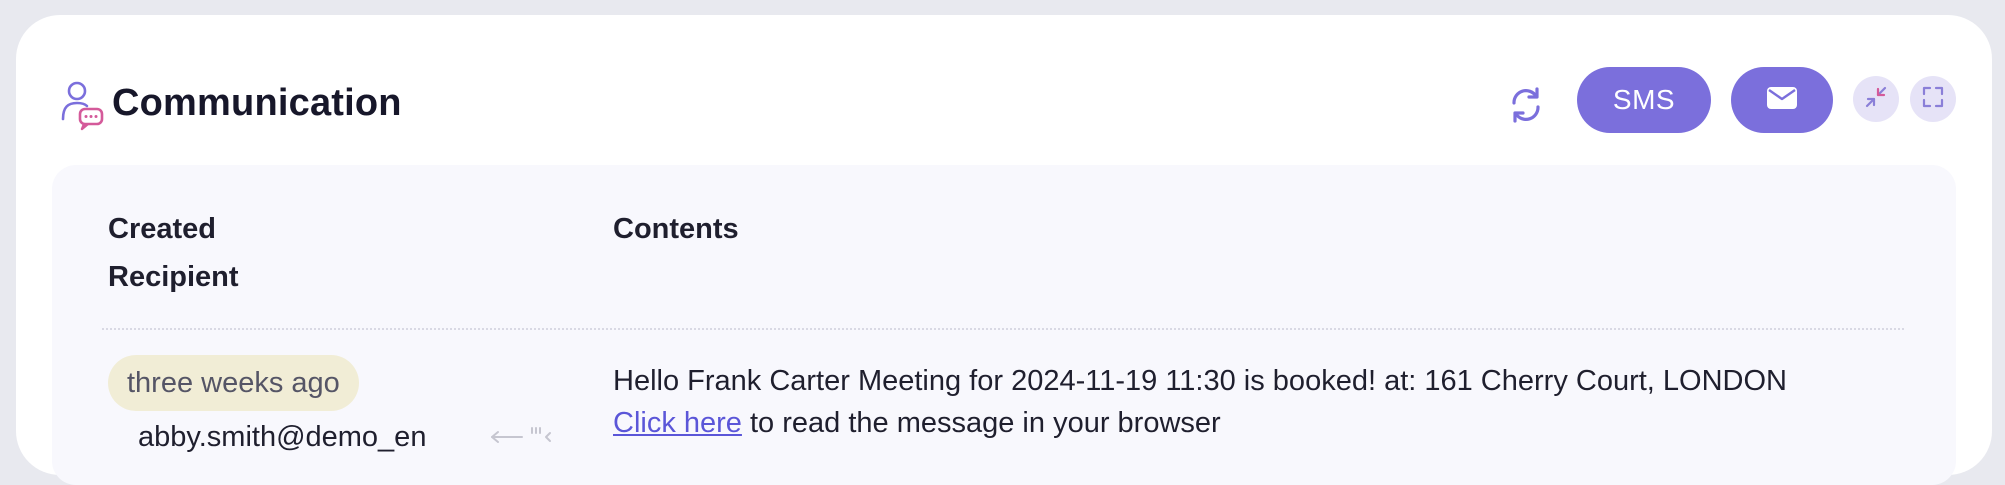 This screenshot has height=485, width=2005. Describe the element at coordinates (517, 437) in the screenshot. I see `outgoing-arrow-icon` at that location.